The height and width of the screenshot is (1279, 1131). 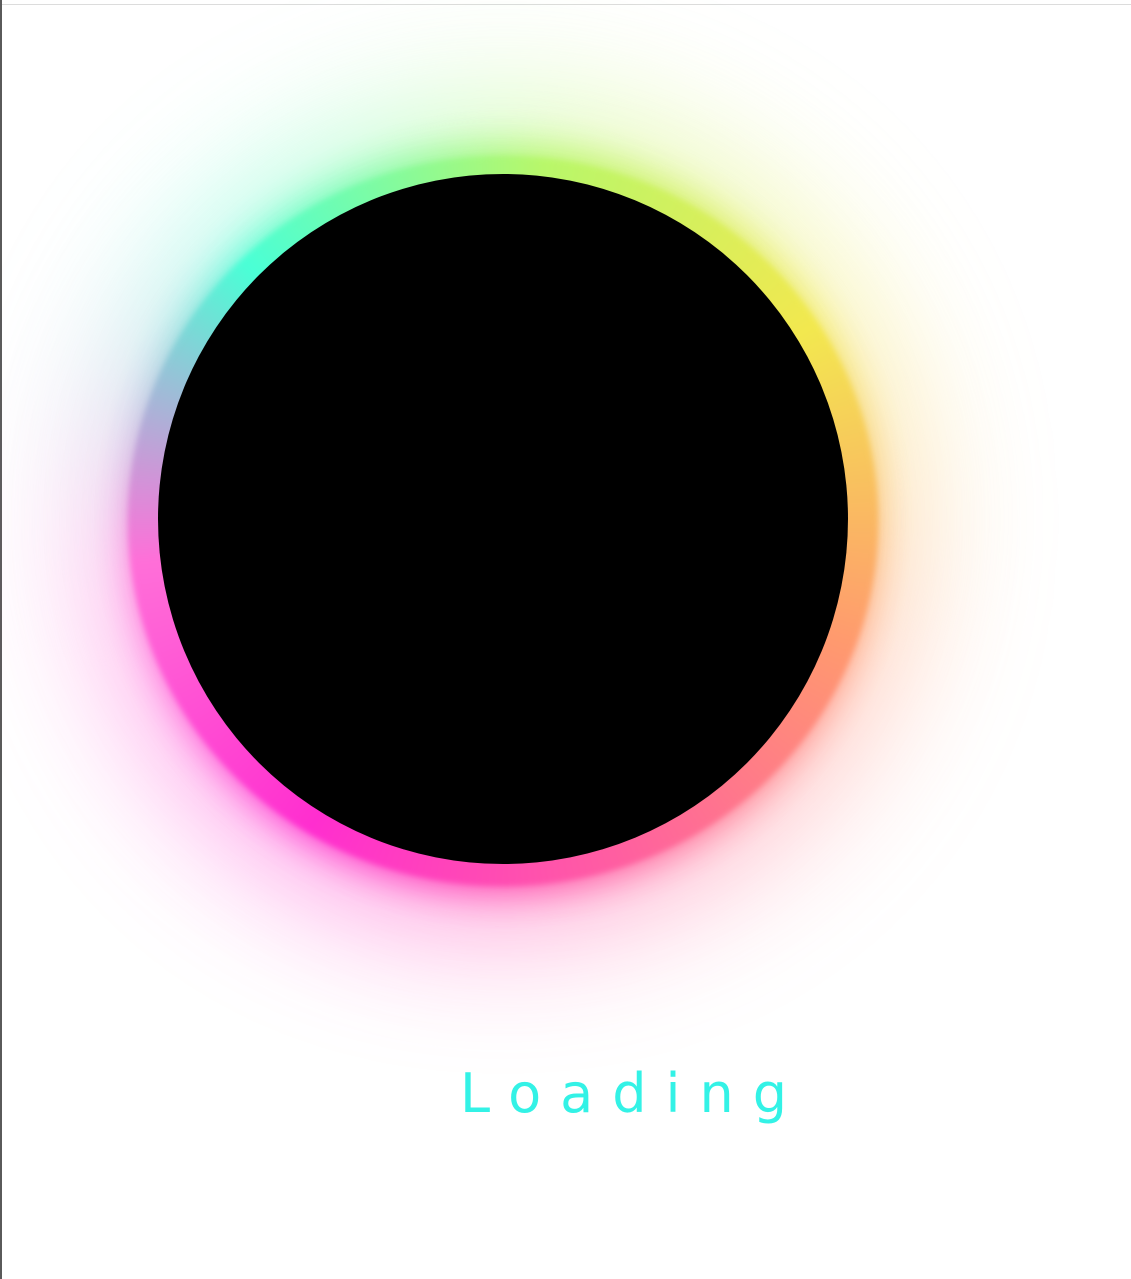 I want to click on top-divider, so click(x=565, y=4).